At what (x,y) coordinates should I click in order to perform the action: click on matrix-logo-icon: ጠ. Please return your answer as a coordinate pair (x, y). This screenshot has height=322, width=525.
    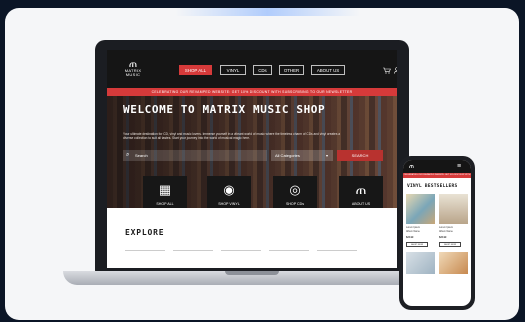
    Looking at the image, I should click on (361, 189).